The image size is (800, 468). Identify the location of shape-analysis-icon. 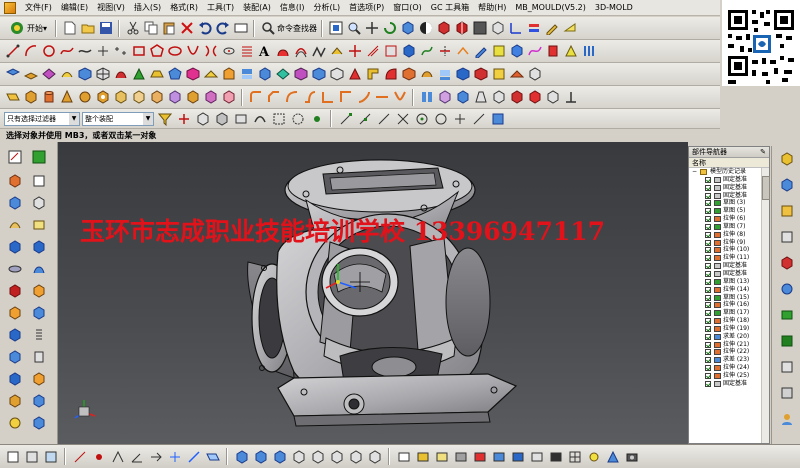
(498, 74).